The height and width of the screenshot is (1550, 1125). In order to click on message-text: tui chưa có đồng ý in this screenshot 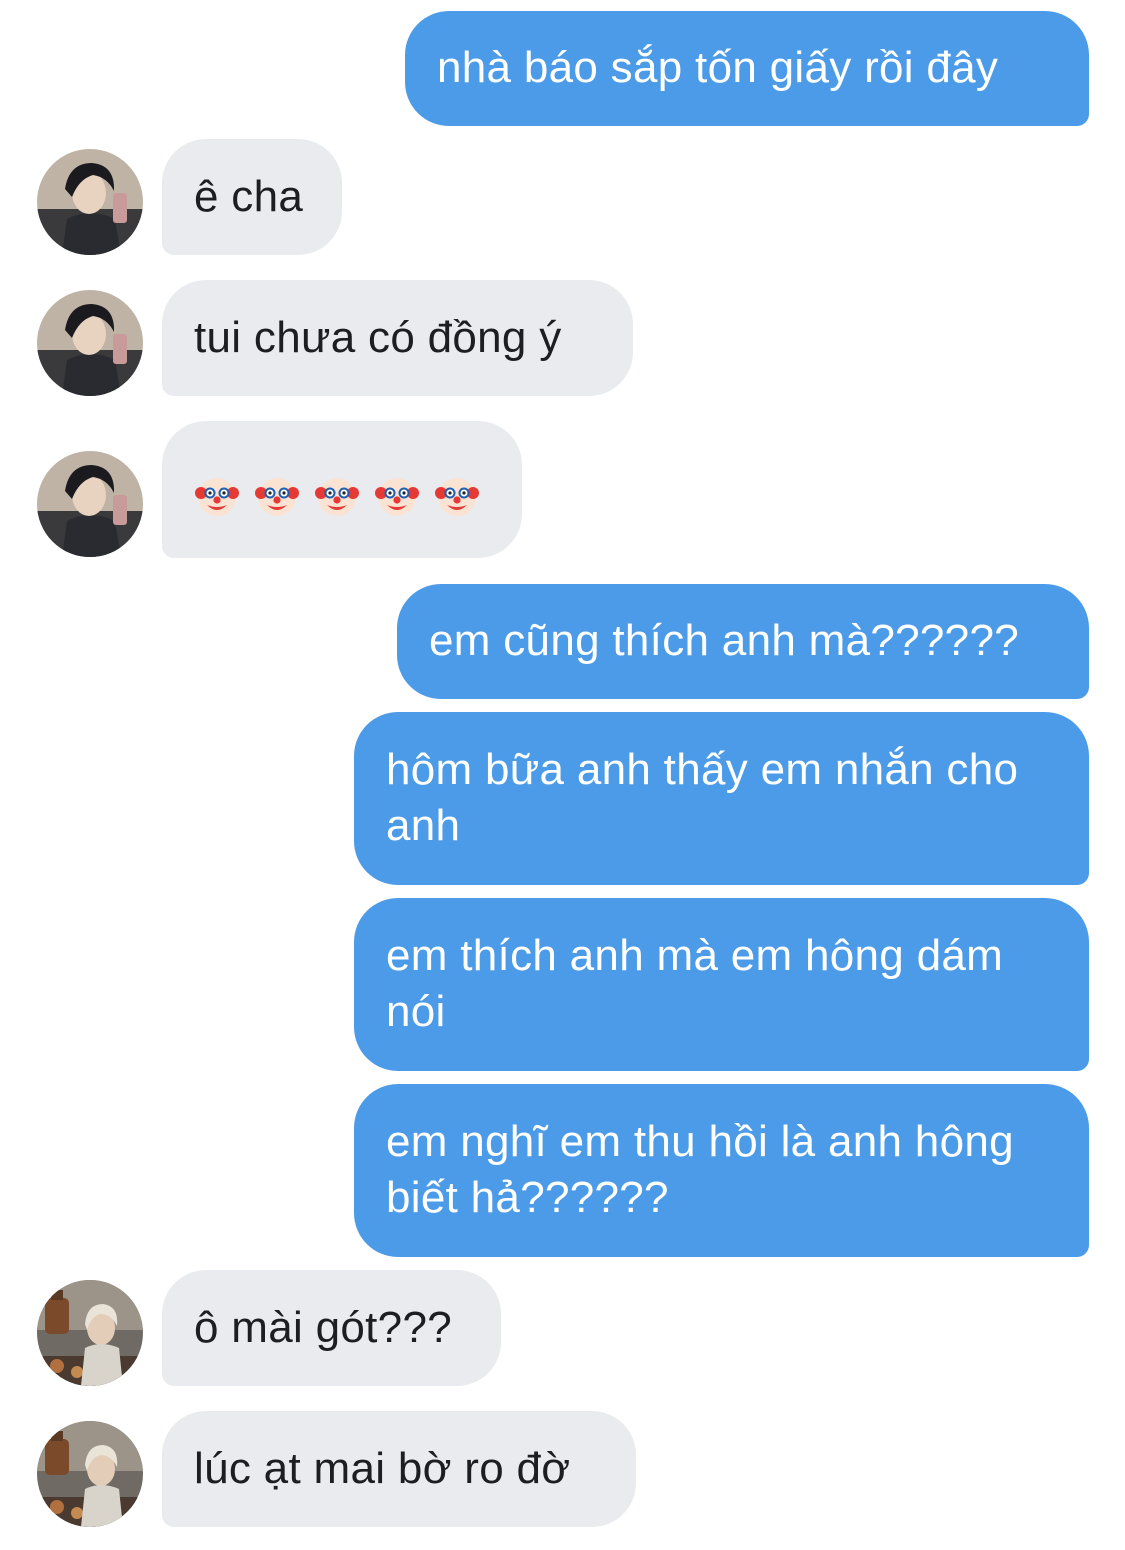, I will do `click(378, 337)`.